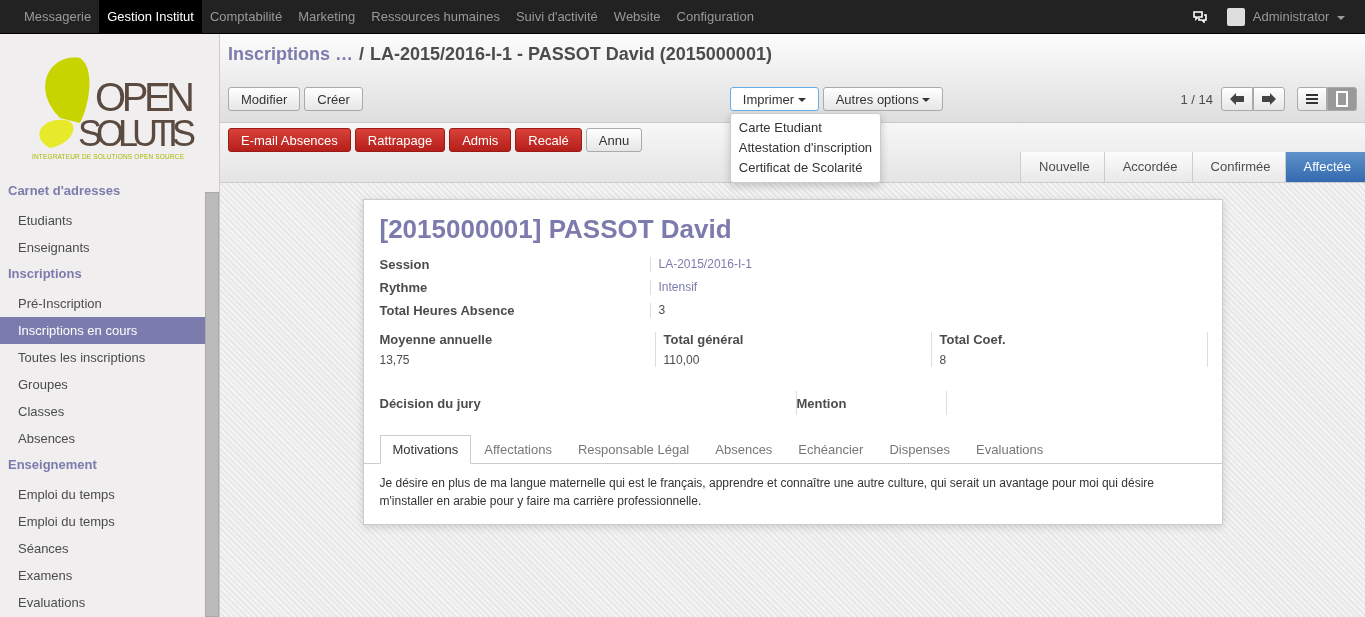 The image size is (1365, 617). What do you see at coordinates (435, 16) in the screenshot?
I see `top-menu-item: Ressources humaines` at bounding box center [435, 16].